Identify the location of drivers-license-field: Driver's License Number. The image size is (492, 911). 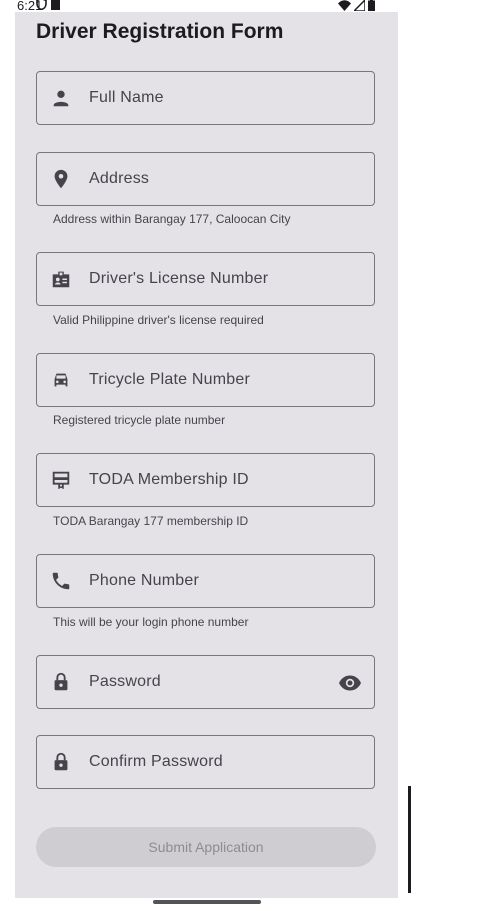
(205, 279).